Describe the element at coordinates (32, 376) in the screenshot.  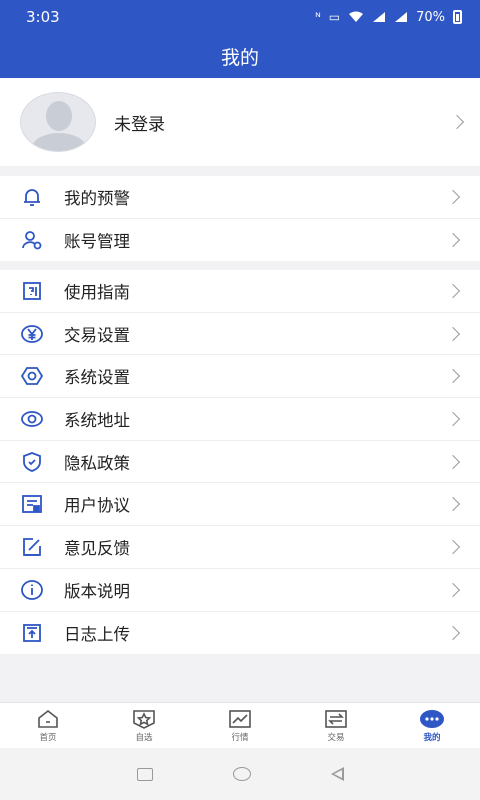
I see `gear-icon` at that location.